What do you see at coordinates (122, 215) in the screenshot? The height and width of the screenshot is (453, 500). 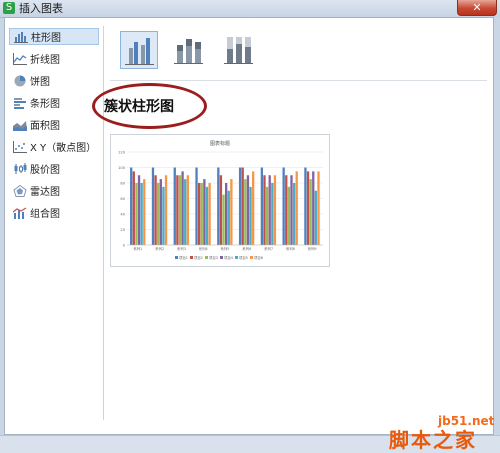 I see `preview-y-tick-label: 40` at bounding box center [122, 215].